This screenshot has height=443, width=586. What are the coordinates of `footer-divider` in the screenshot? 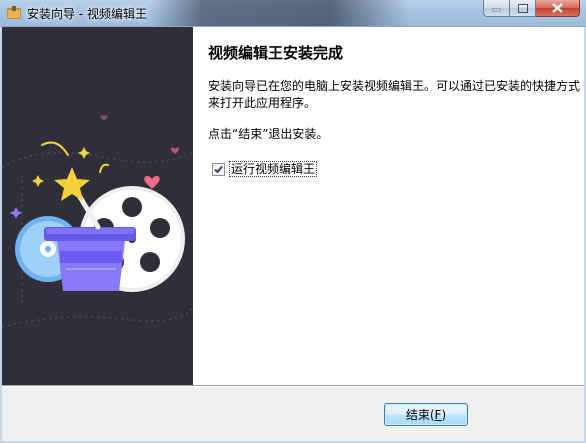 It's located at (293, 386).